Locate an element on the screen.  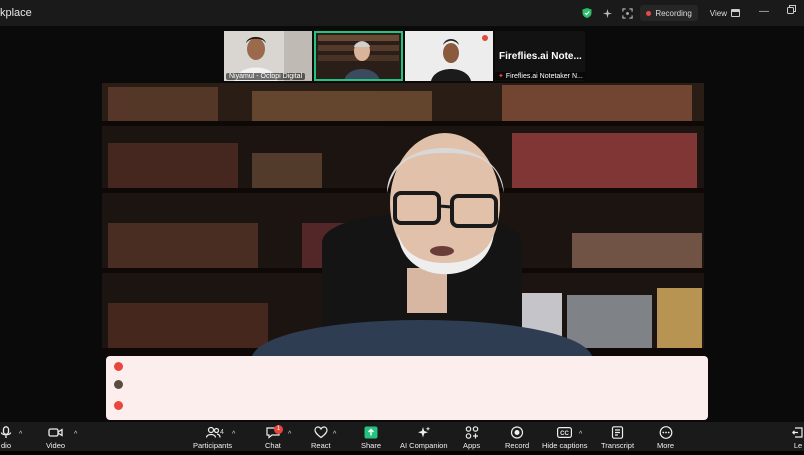
participants-button: Participants is located at coordinates (212, 438).